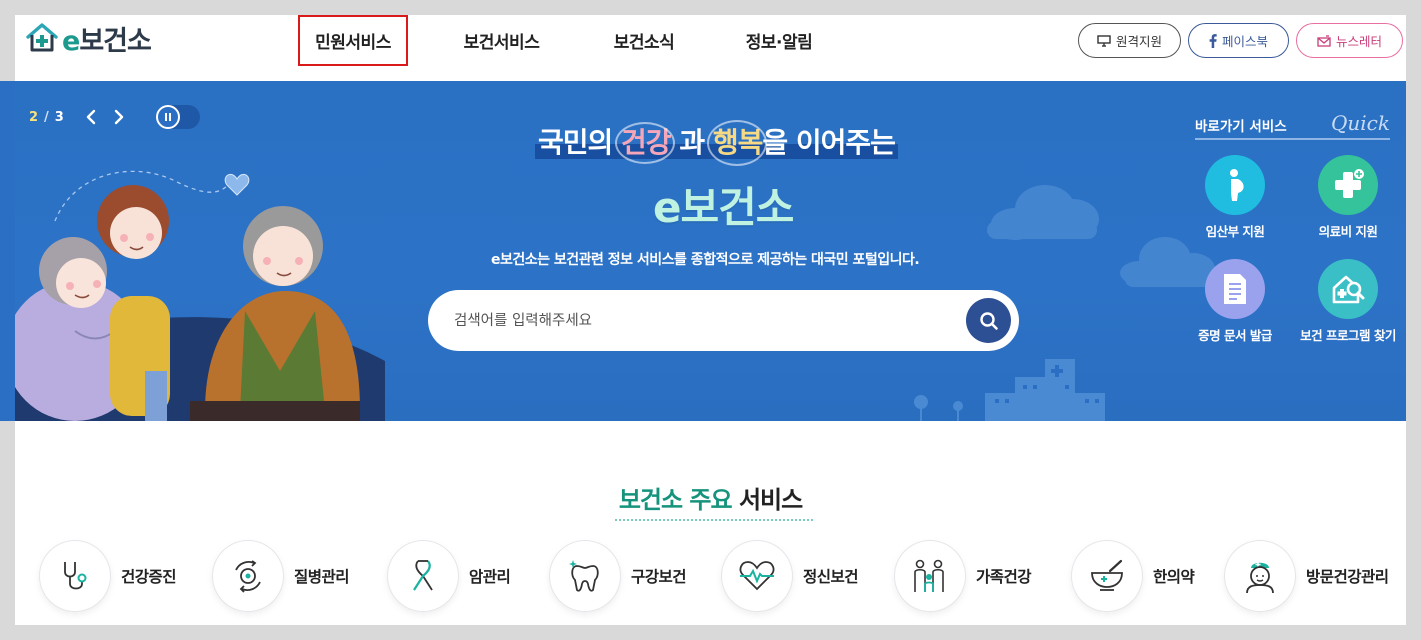  What do you see at coordinates (1138, 41) in the screenshot?
I see `remote-support-label: 원격지원` at bounding box center [1138, 41].